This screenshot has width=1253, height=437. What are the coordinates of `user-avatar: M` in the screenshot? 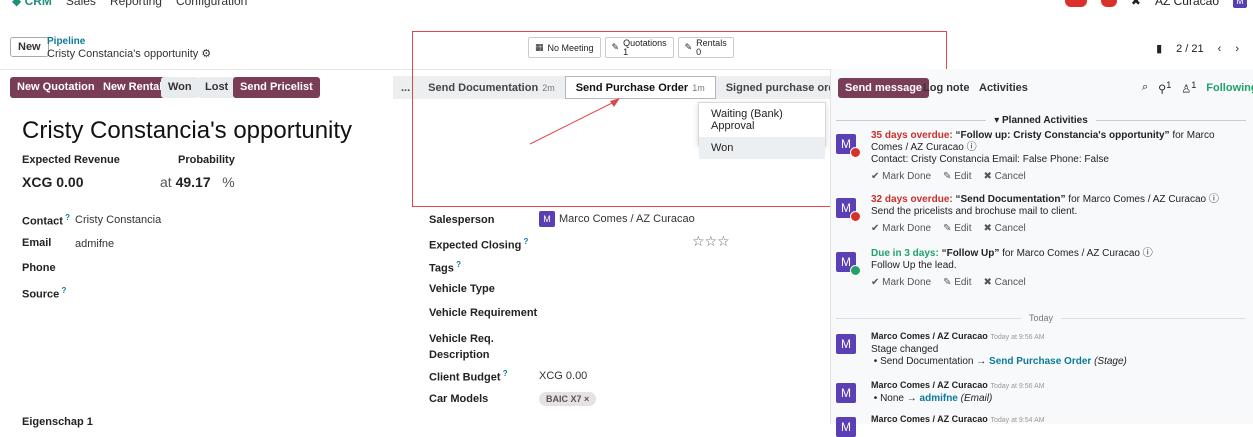 It's located at (1240, 4).